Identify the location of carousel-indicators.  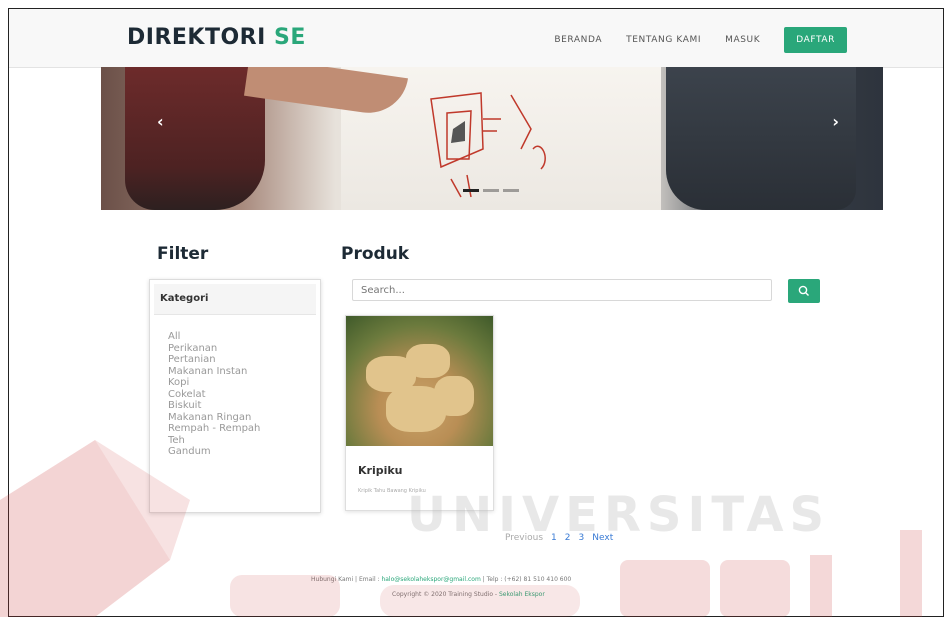
(491, 190).